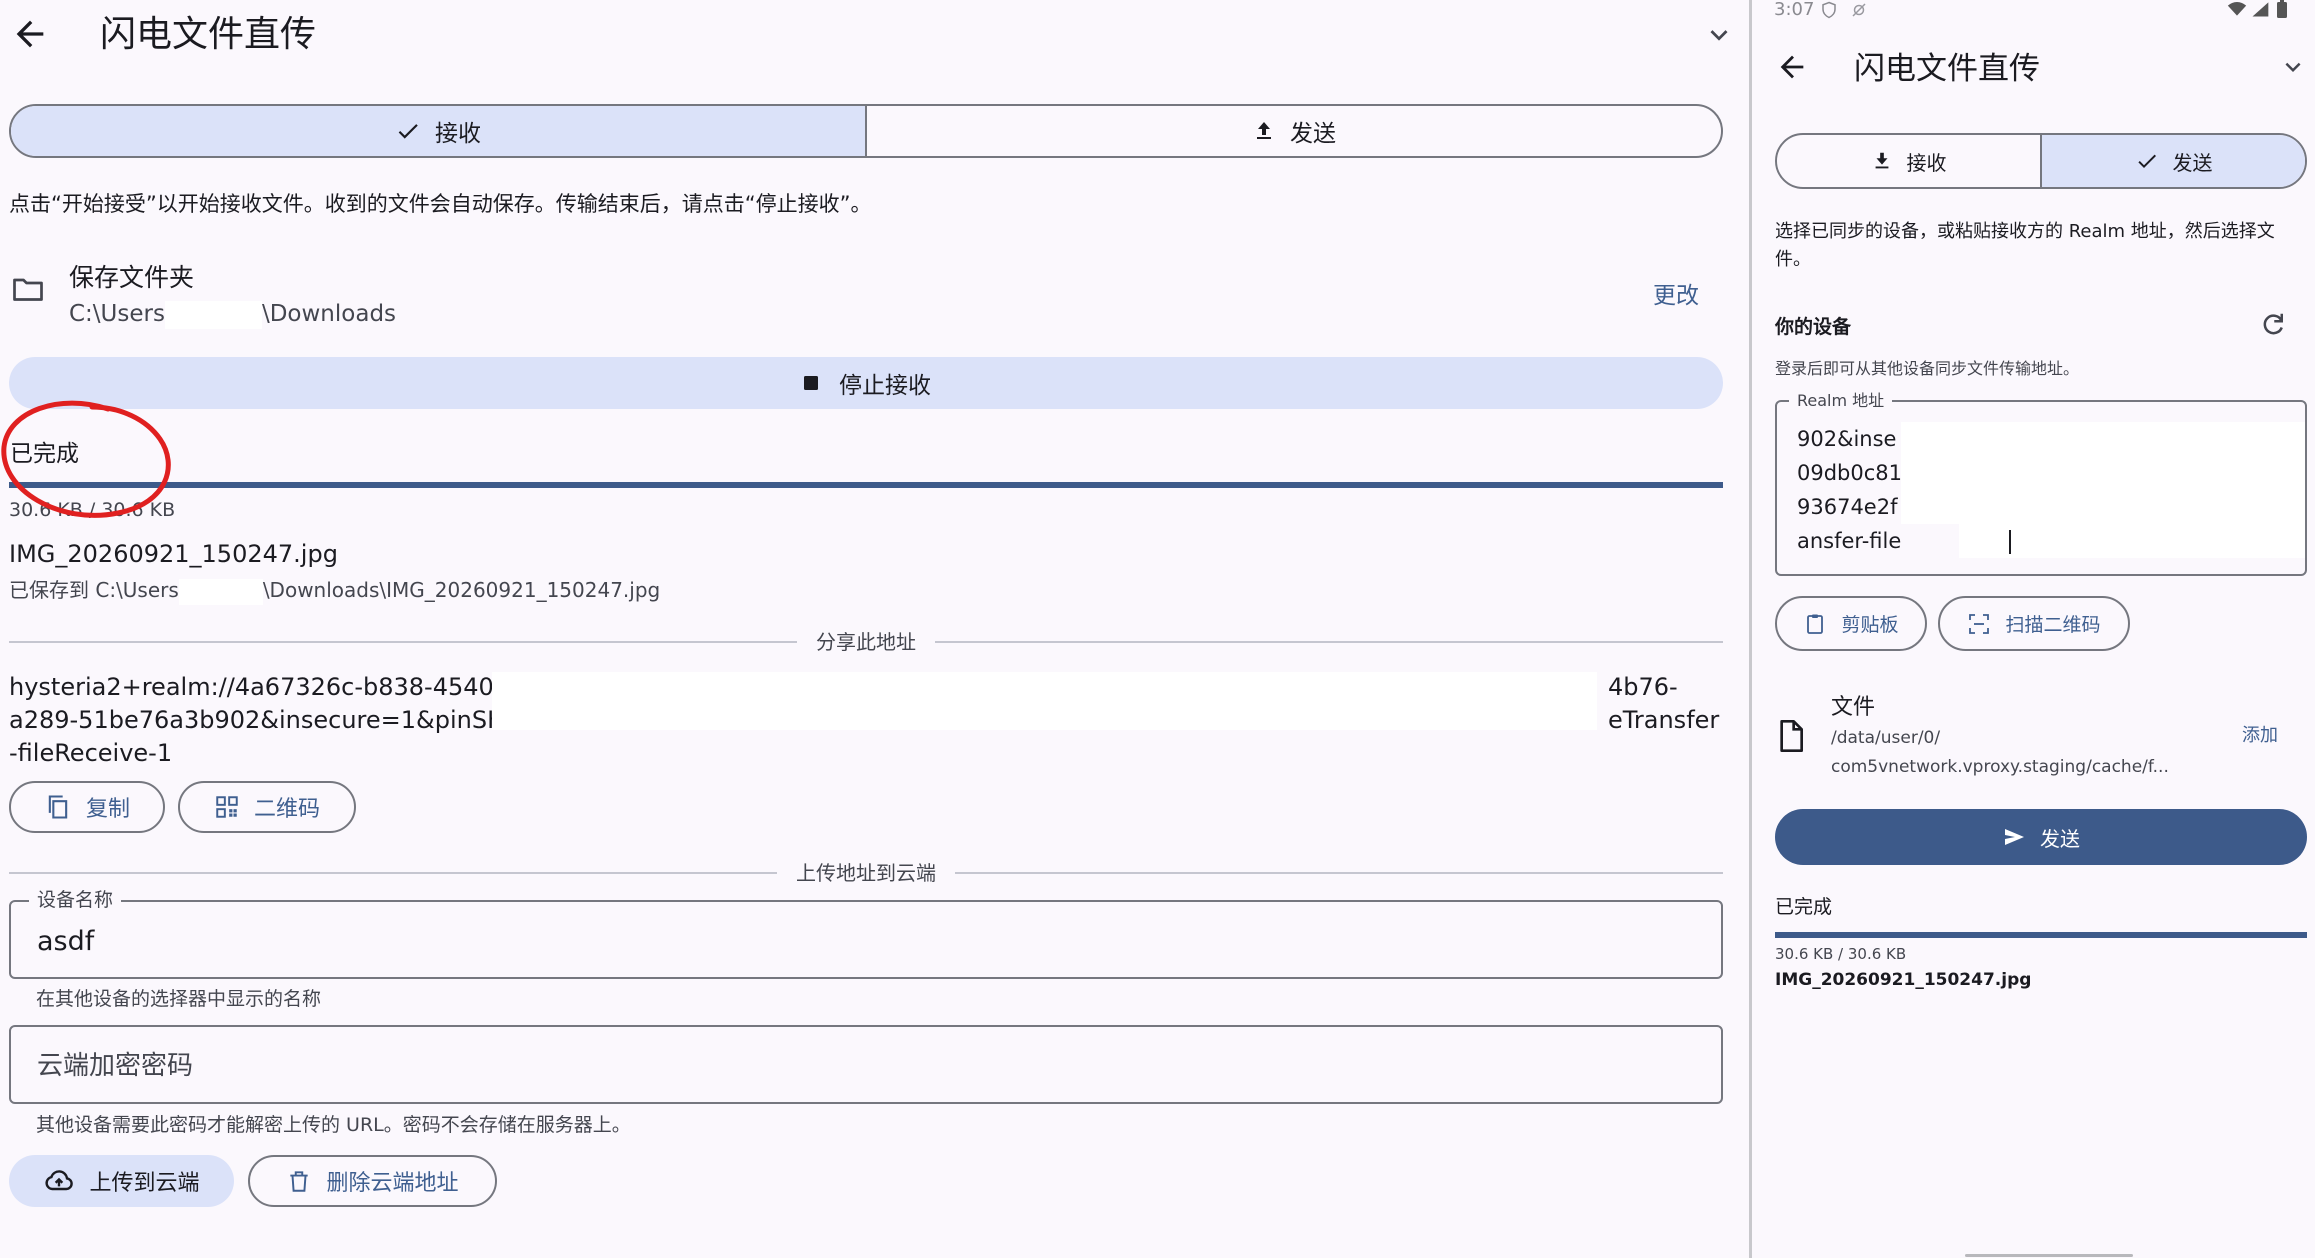  What do you see at coordinates (1850, 473) in the screenshot?
I see `realm-line-2: 09db0c81` at bounding box center [1850, 473].